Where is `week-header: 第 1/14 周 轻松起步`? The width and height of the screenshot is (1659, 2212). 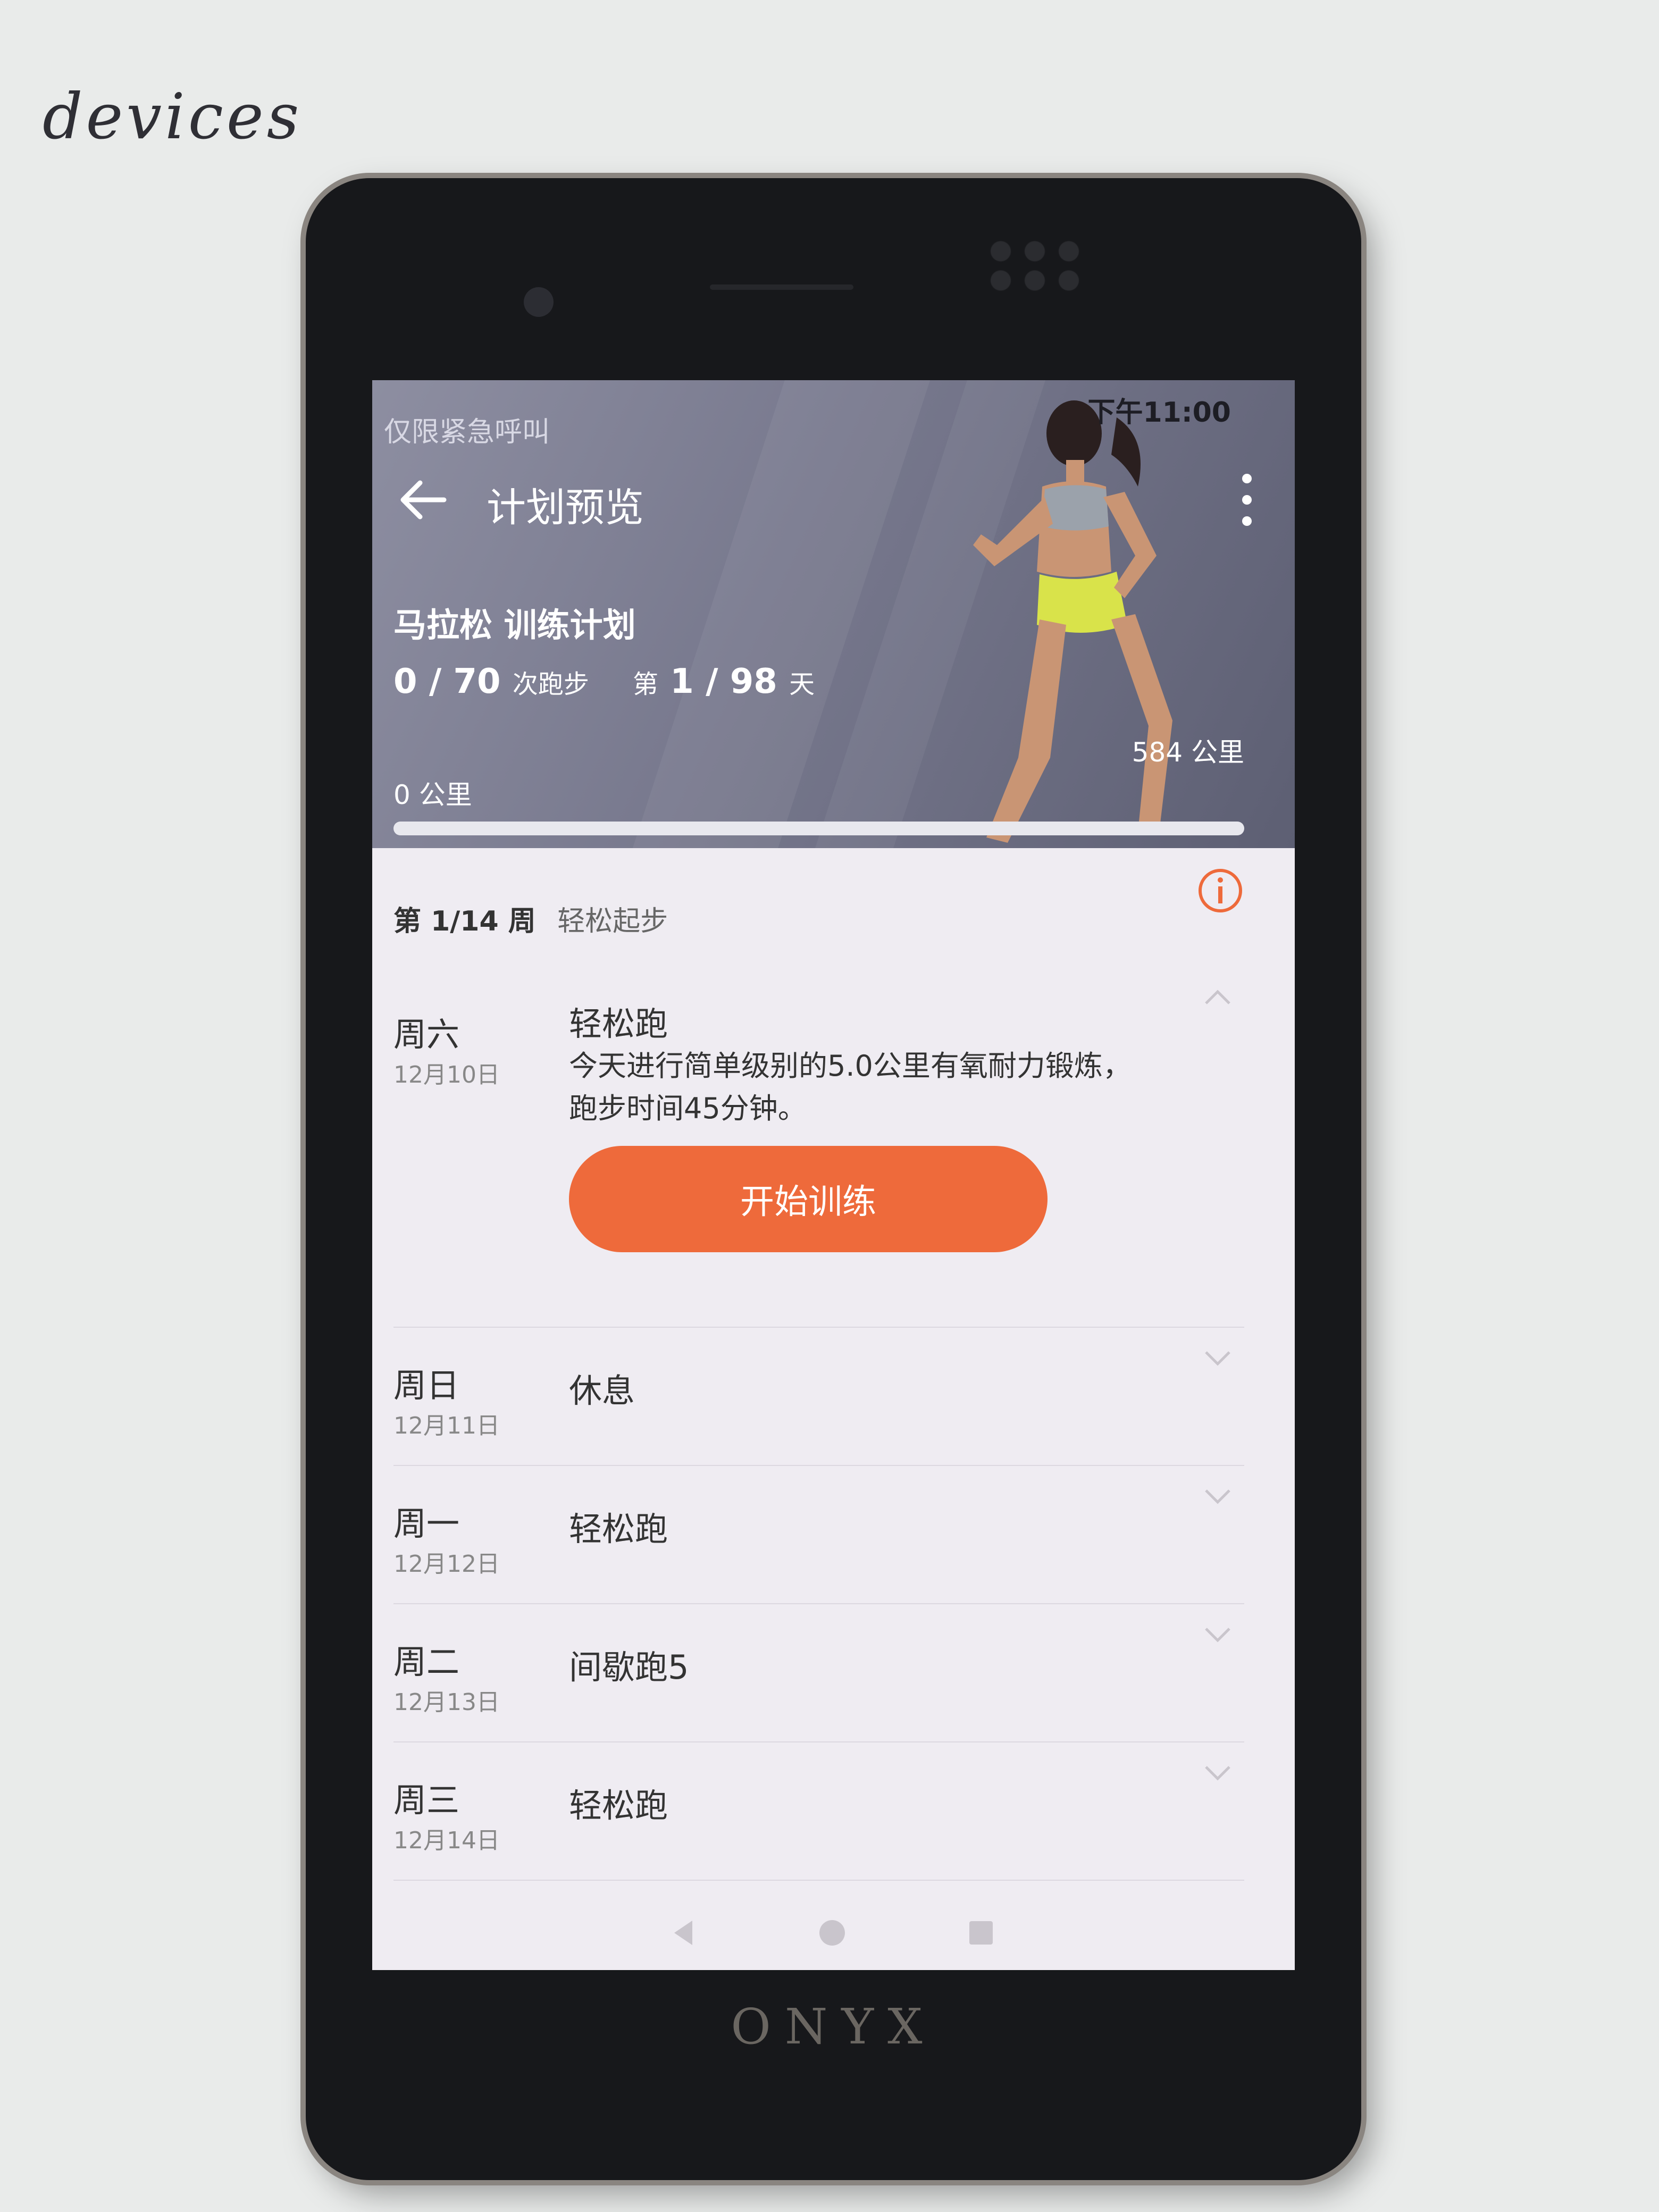 week-header: 第 1/14 周 轻松起步 is located at coordinates (530, 919).